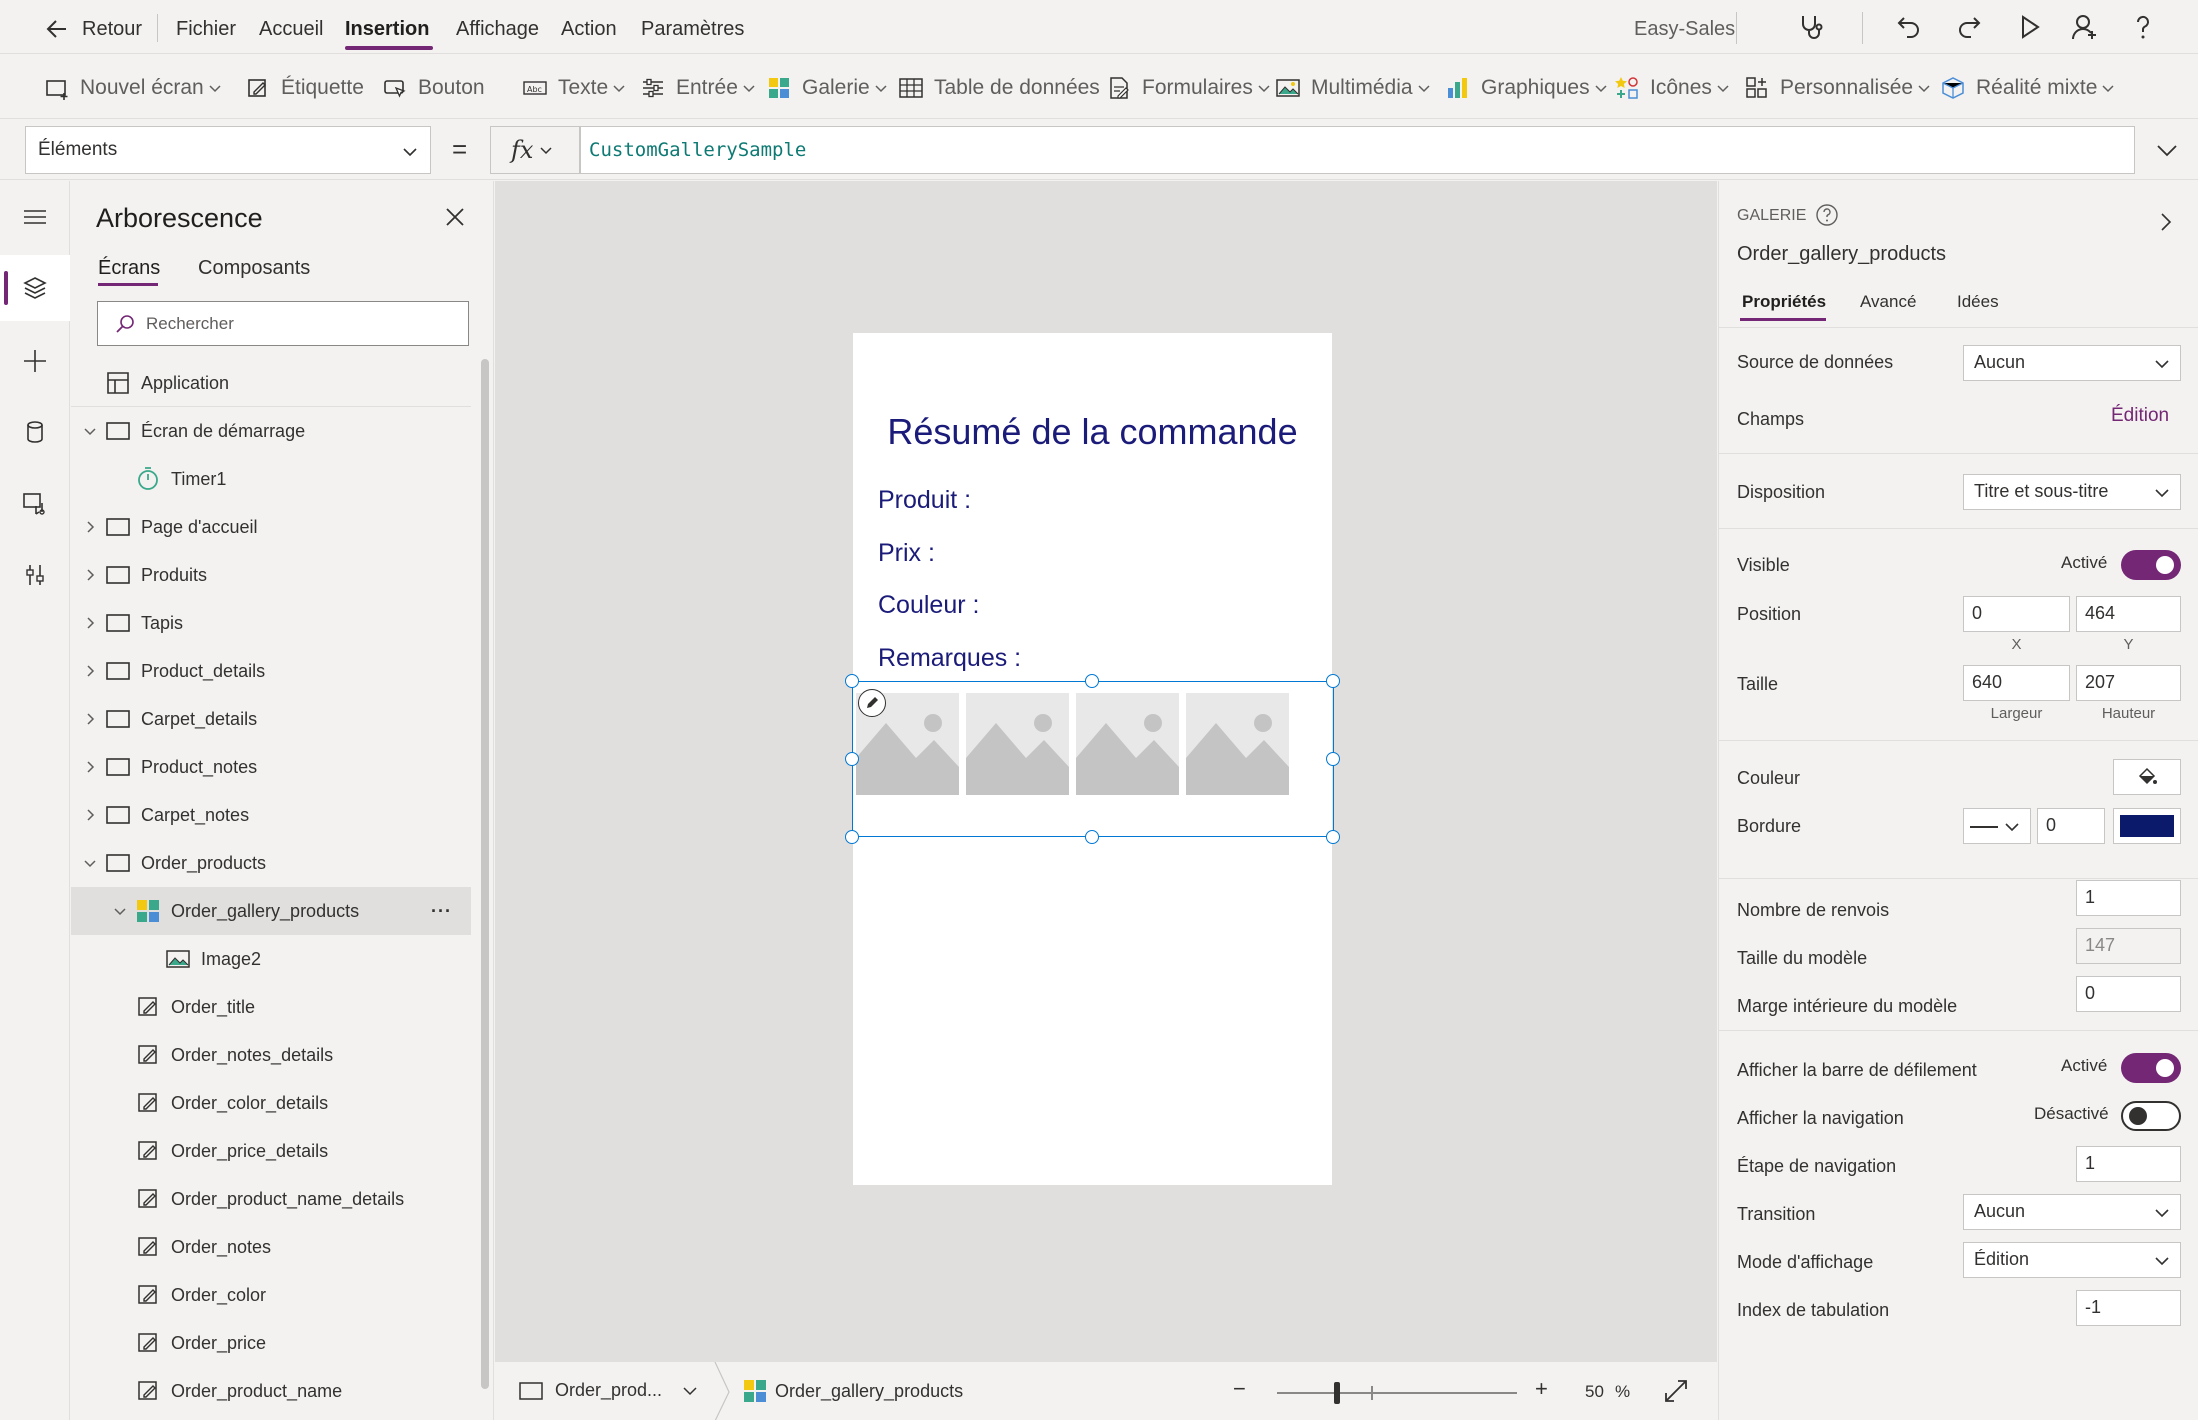 This screenshot has width=2198, height=1420. Describe the element at coordinates (271, 1295) in the screenshot. I see `tree-item: Order_color` at that location.